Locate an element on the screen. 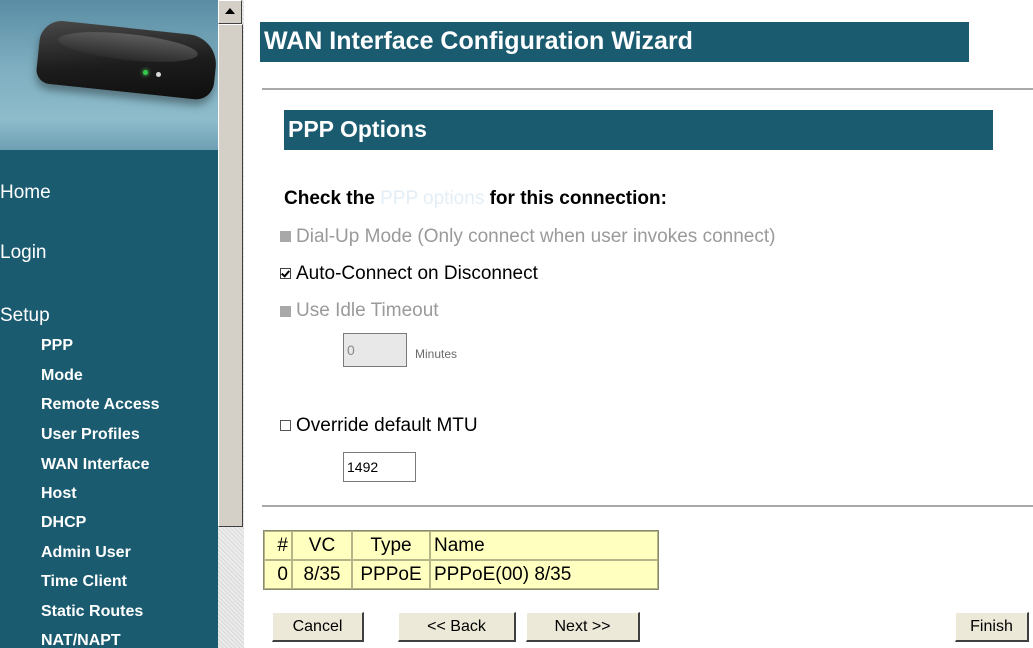 Image resolution: width=1033 pixels, height=648 pixels. idle-timeout-checkbox is located at coordinates (285, 311).